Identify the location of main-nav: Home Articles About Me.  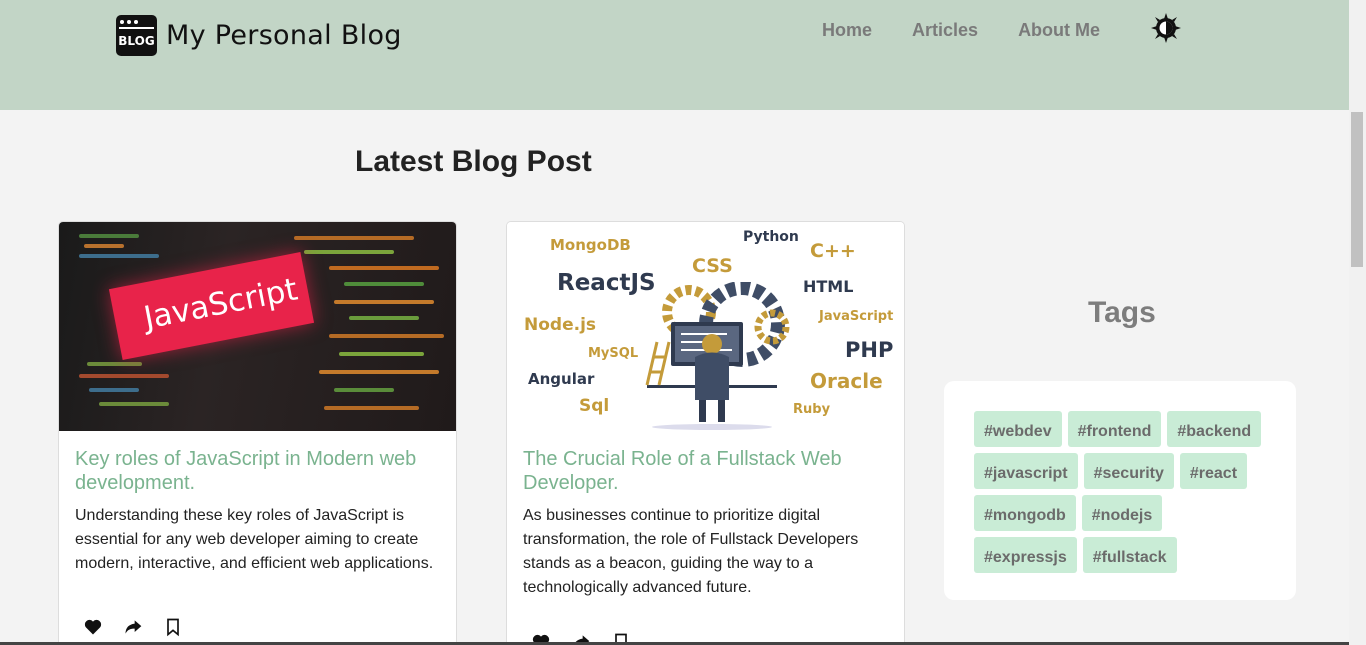
(981, 30).